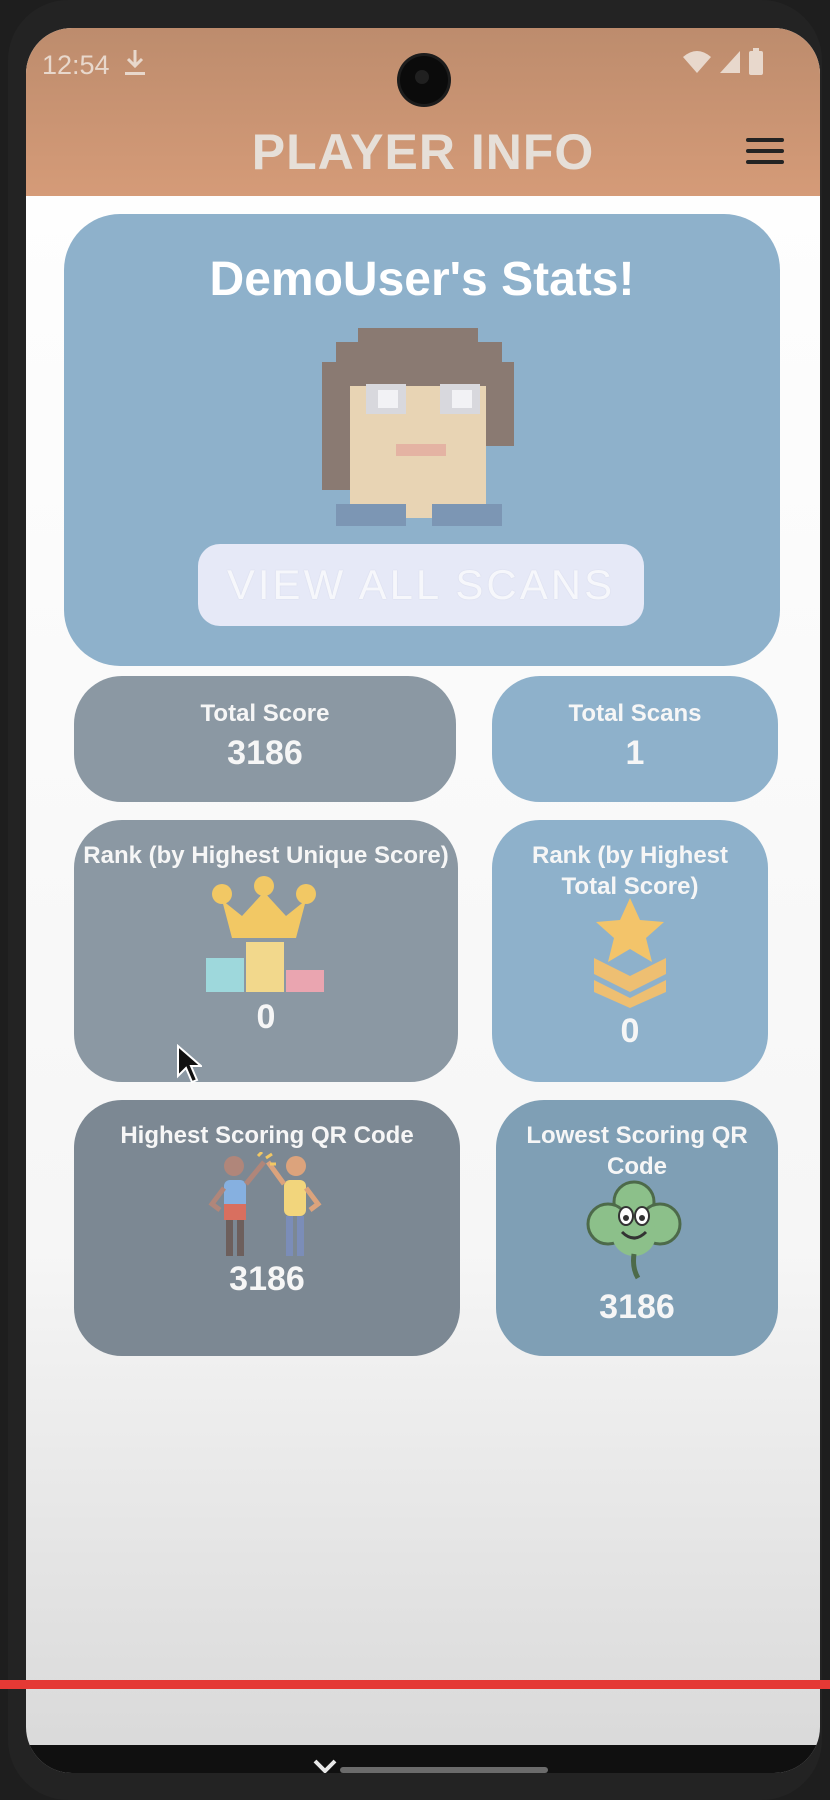 The height and width of the screenshot is (1800, 830). Describe the element at coordinates (415, 1684) in the screenshot. I see `video-progress-bar` at that location.